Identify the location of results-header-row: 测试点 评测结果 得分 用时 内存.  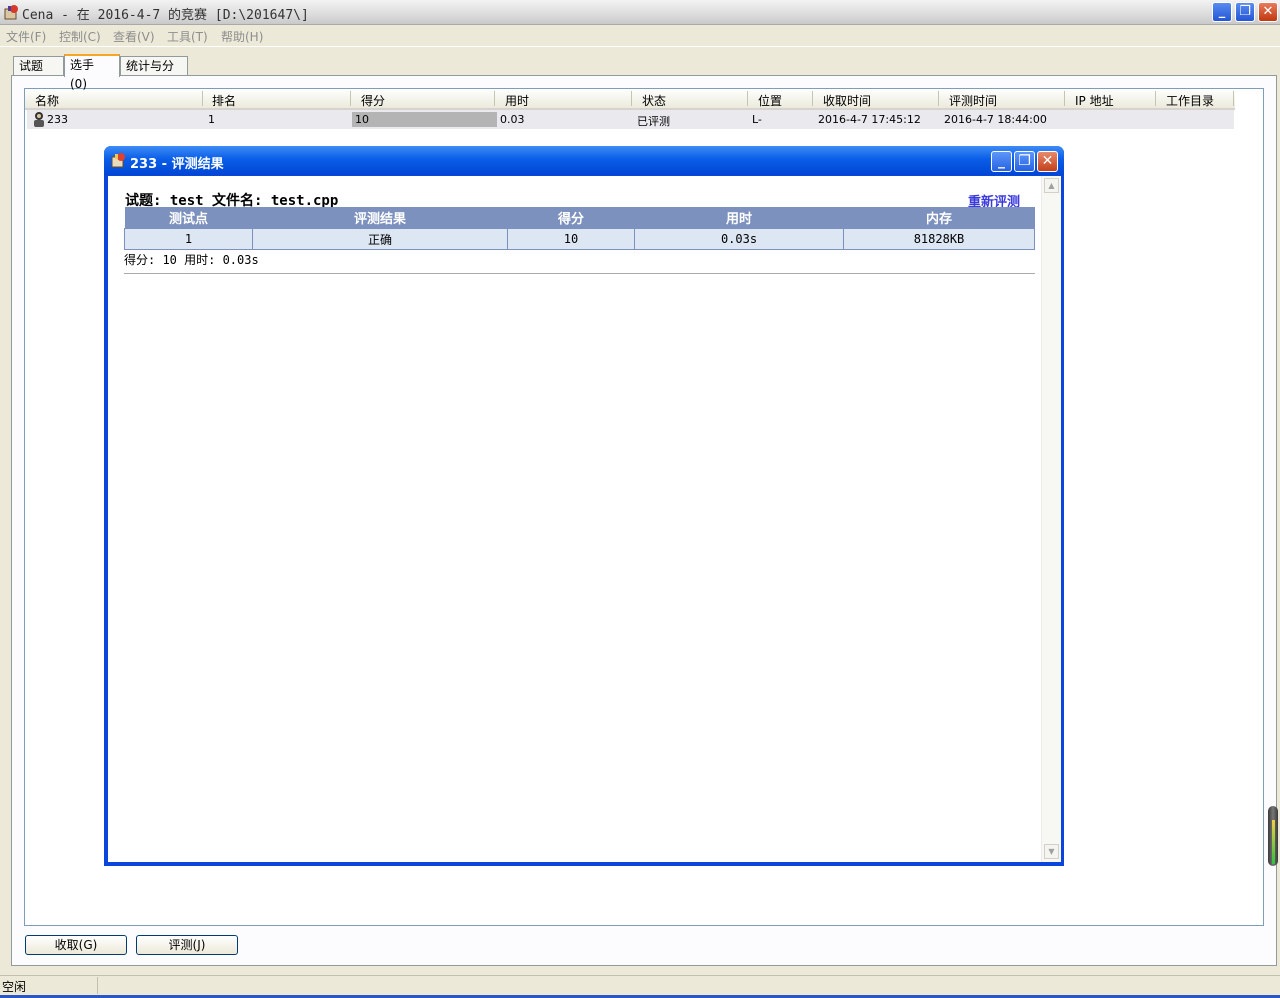
(579, 218).